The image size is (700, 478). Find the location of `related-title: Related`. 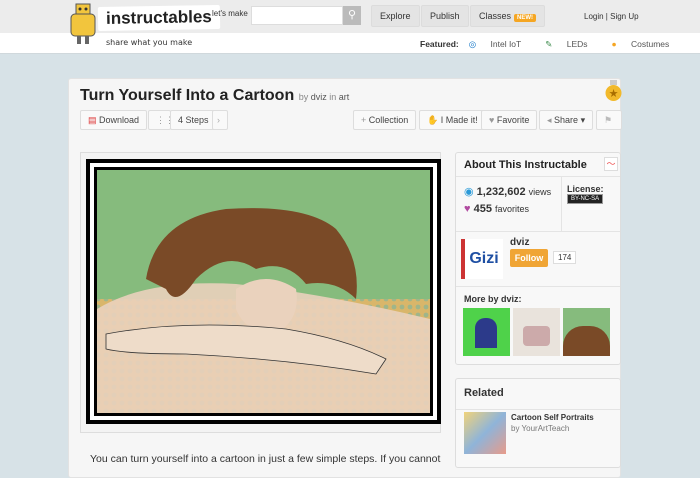

related-title: Related is located at coordinates (484, 393).